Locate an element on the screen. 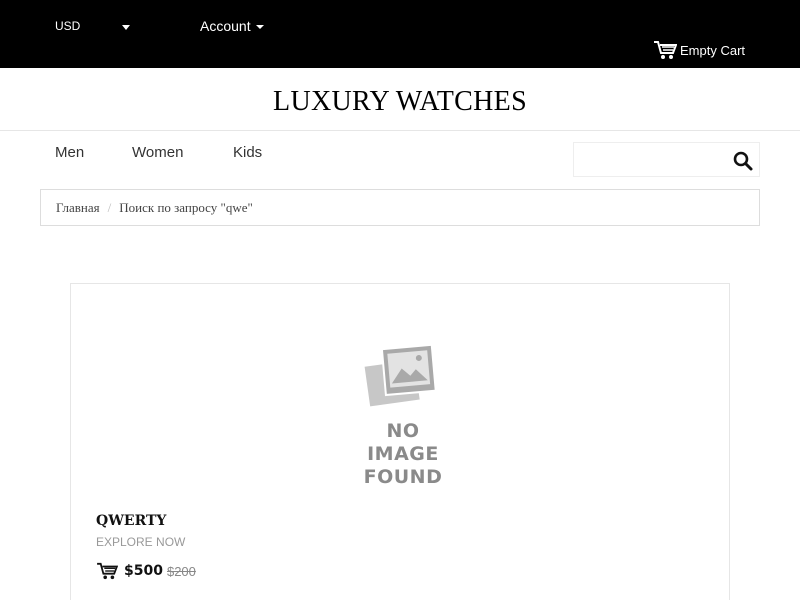  nav-item-kids: Kids is located at coordinates (247, 152).